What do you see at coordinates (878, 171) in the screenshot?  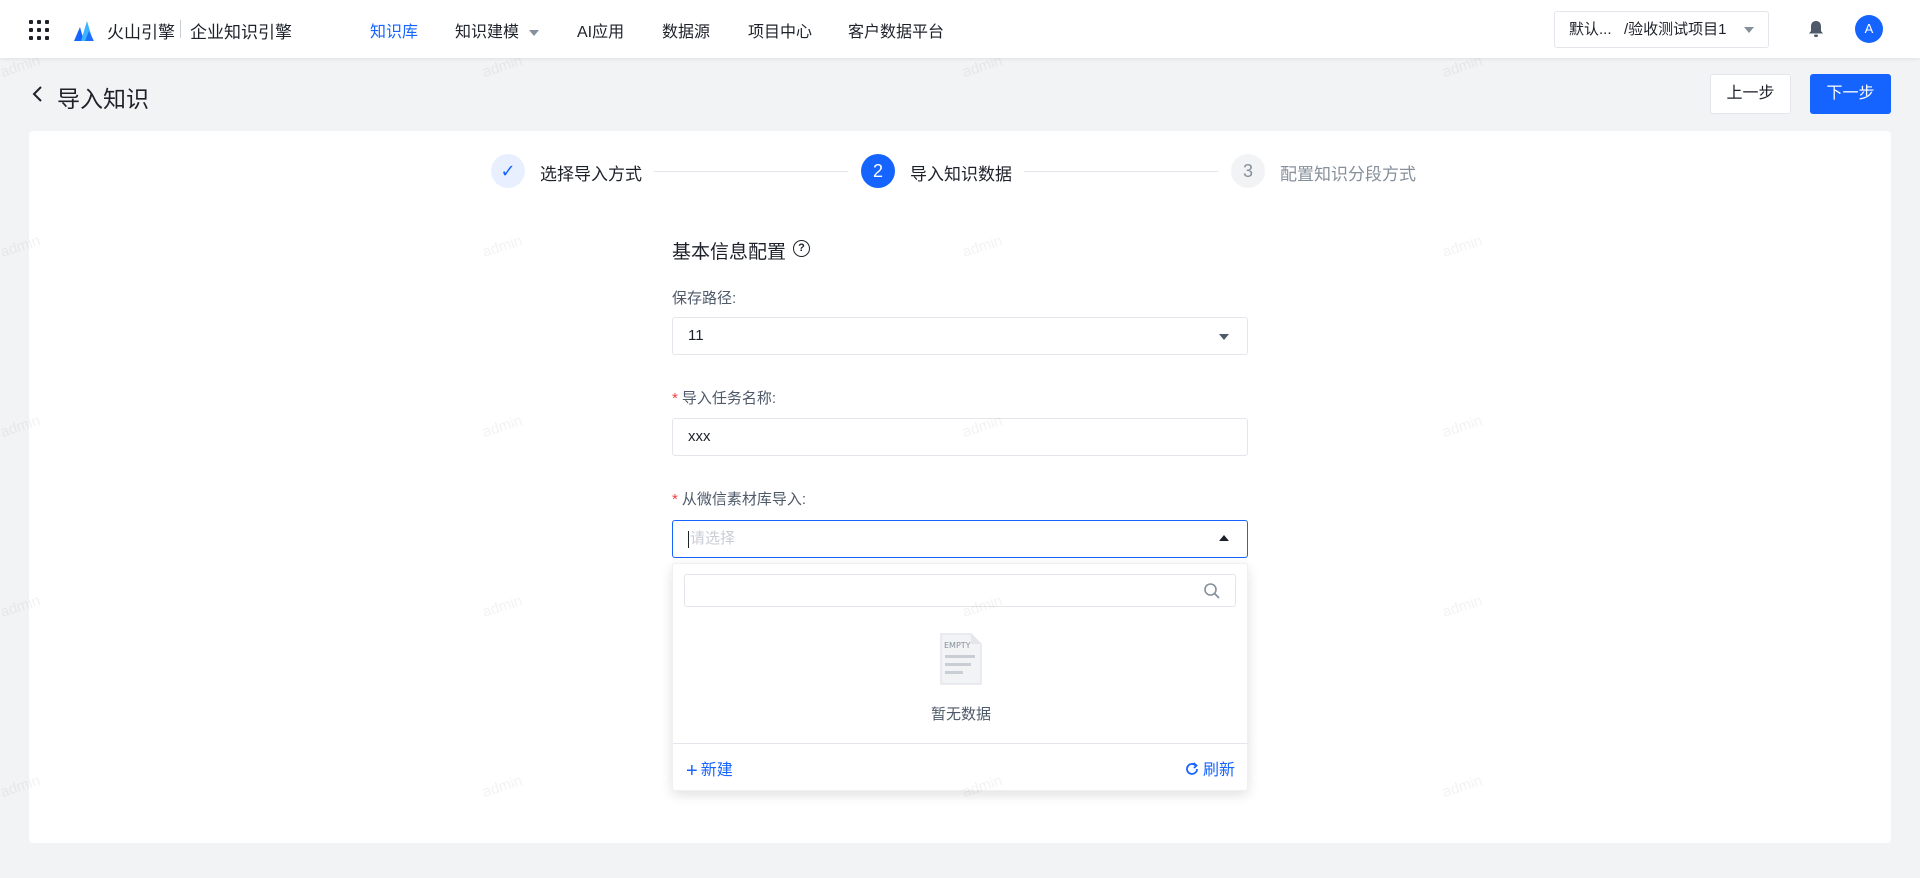 I see `step-2-number: 2` at bounding box center [878, 171].